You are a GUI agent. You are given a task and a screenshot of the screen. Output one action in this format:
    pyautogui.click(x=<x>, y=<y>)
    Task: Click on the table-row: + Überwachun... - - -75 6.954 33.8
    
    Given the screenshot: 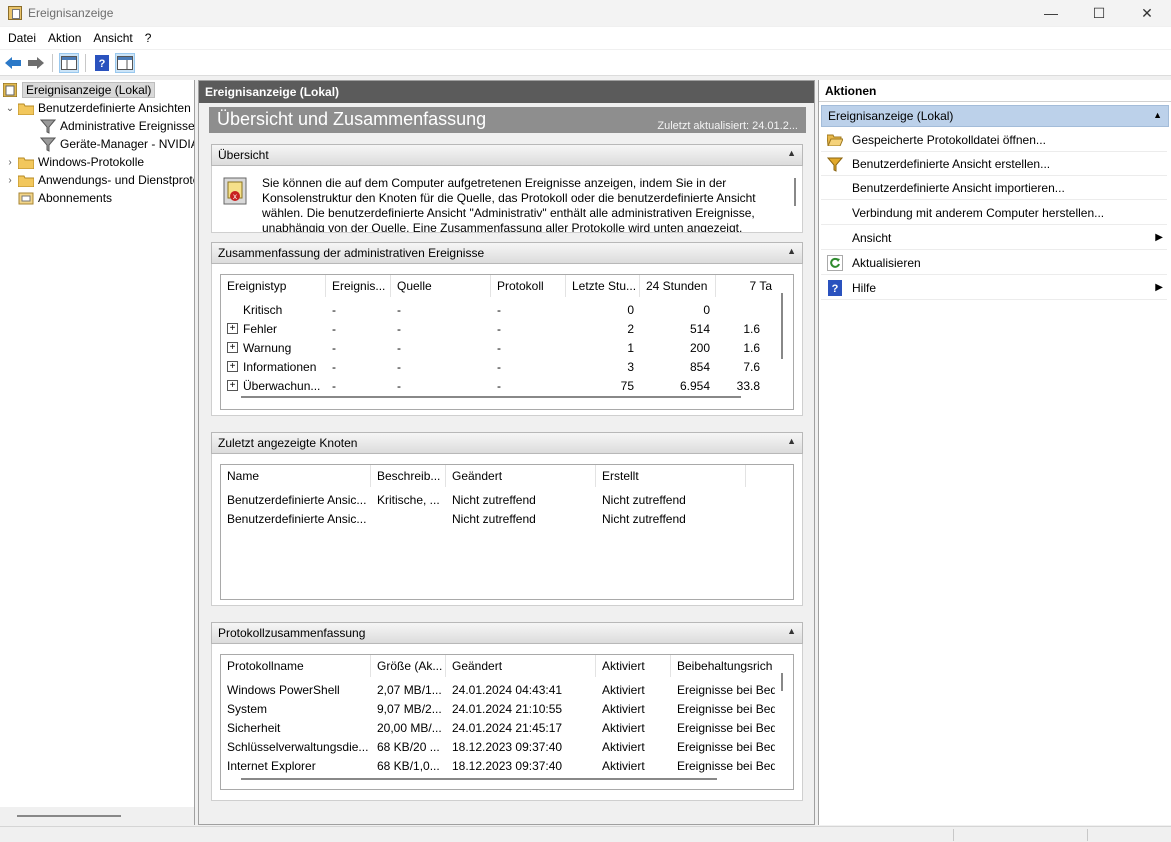 What is the action you would take?
    pyautogui.click(x=500, y=385)
    